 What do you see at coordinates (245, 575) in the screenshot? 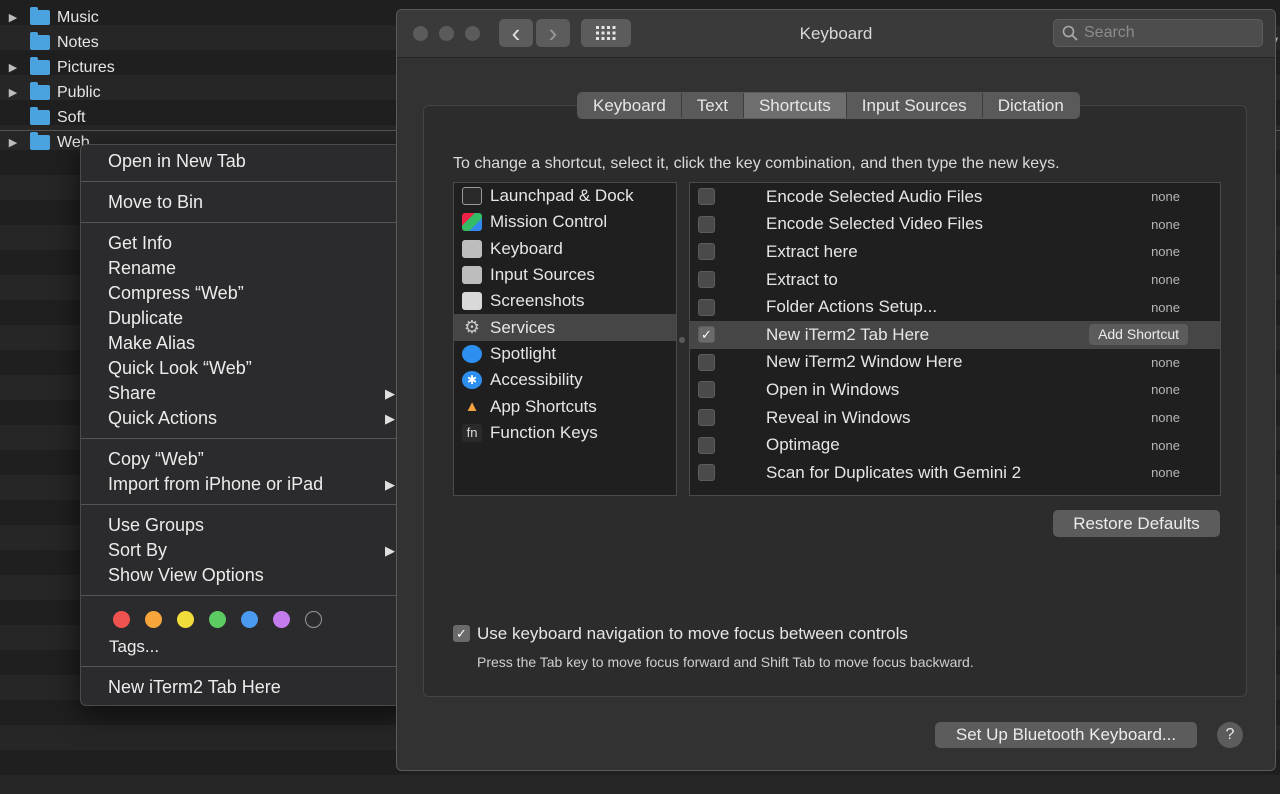
I see `menu-item-show-view-options: Show View Options` at bounding box center [245, 575].